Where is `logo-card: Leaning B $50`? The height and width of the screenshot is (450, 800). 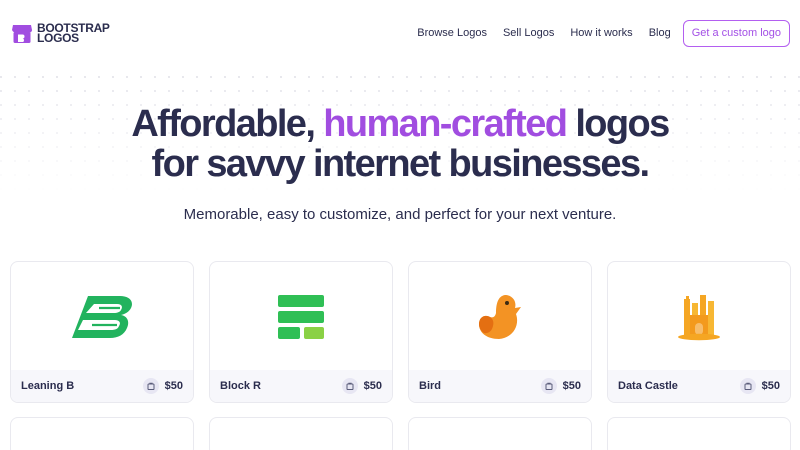 logo-card: Leaning B $50 is located at coordinates (102, 332).